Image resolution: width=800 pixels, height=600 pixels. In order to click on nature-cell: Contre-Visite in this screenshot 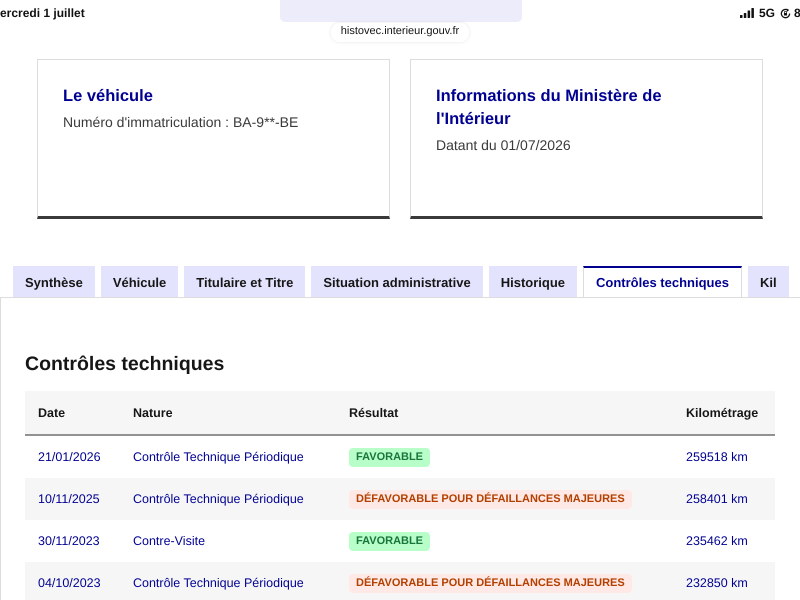, I will do `click(169, 541)`.